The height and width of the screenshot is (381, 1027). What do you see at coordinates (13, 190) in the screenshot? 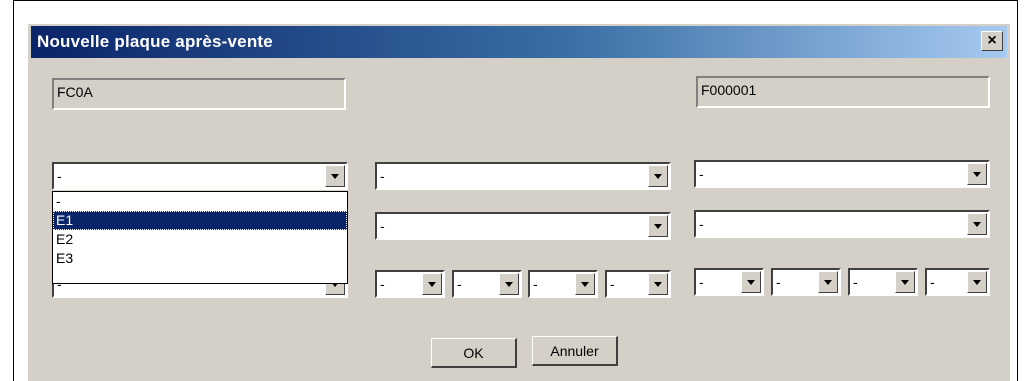
I see `frame-left-line` at bounding box center [13, 190].